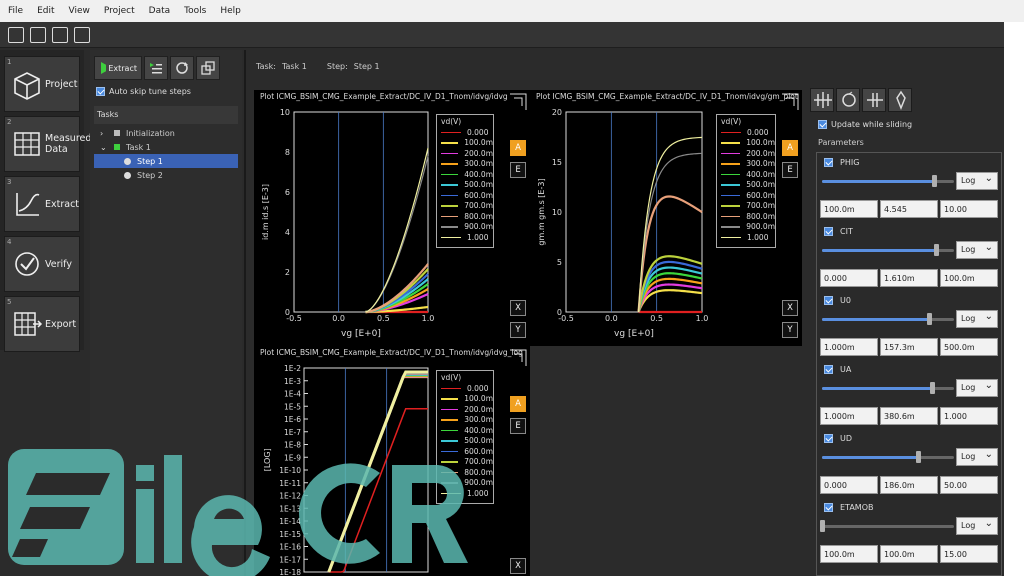  What do you see at coordinates (15, 11) in the screenshot?
I see `menu-file: File` at bounding box center [15, 11].